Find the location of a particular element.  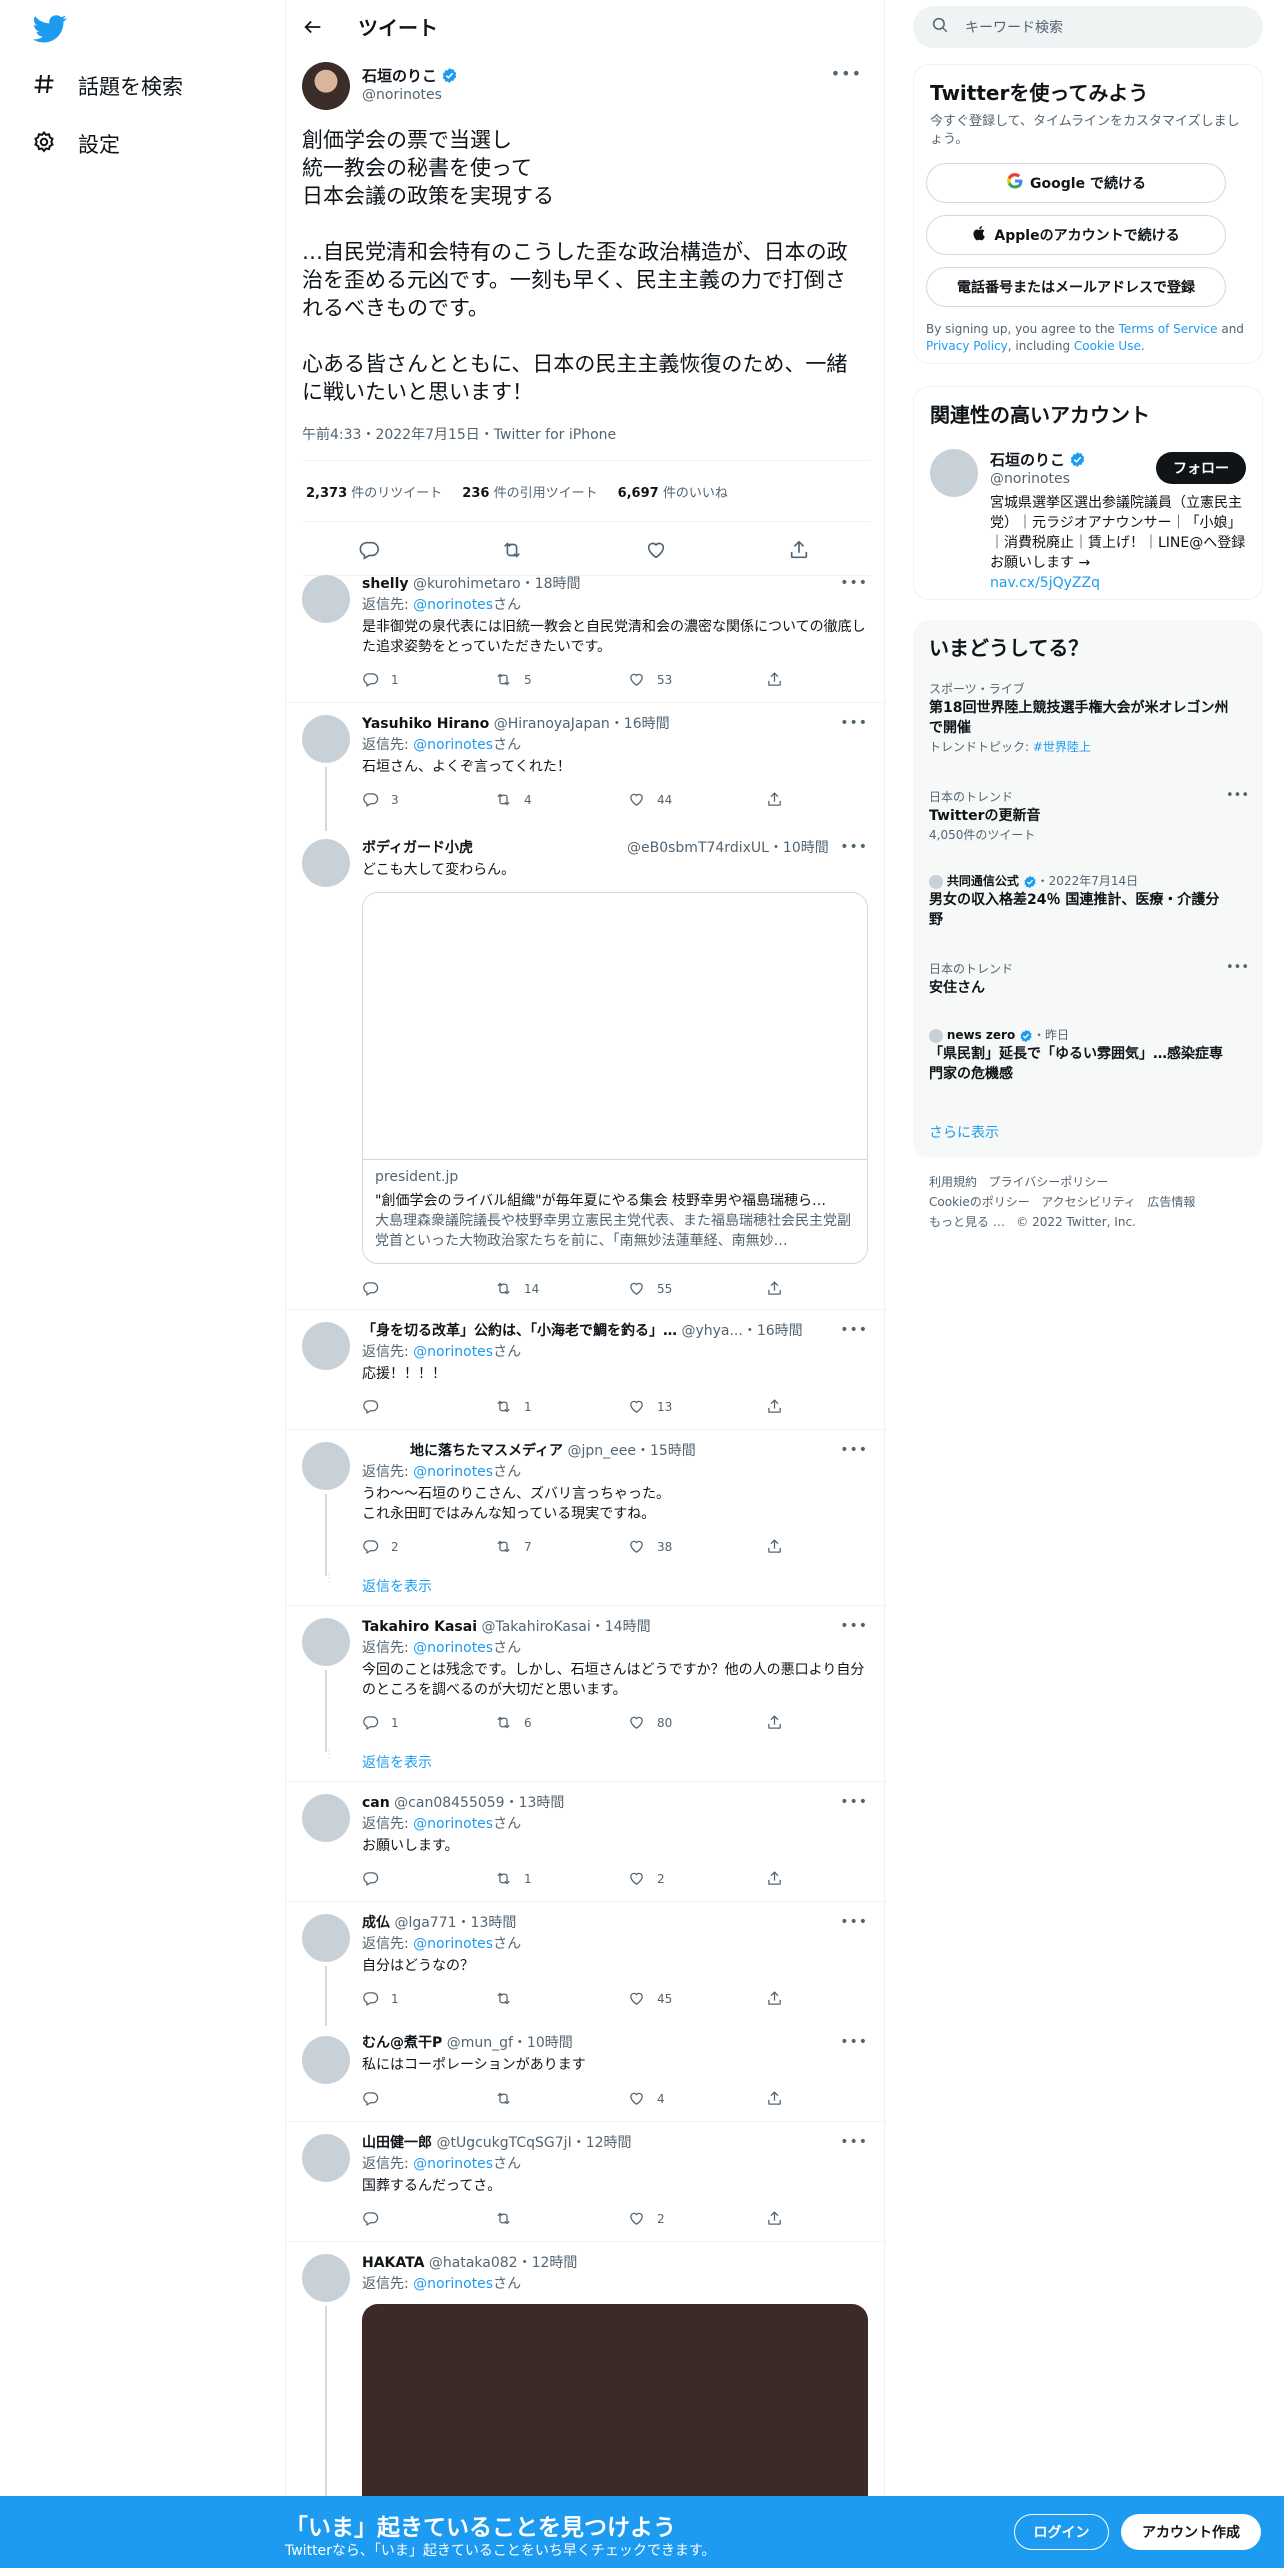

retweet-button: 6 is located at coordinates (513, 1722).